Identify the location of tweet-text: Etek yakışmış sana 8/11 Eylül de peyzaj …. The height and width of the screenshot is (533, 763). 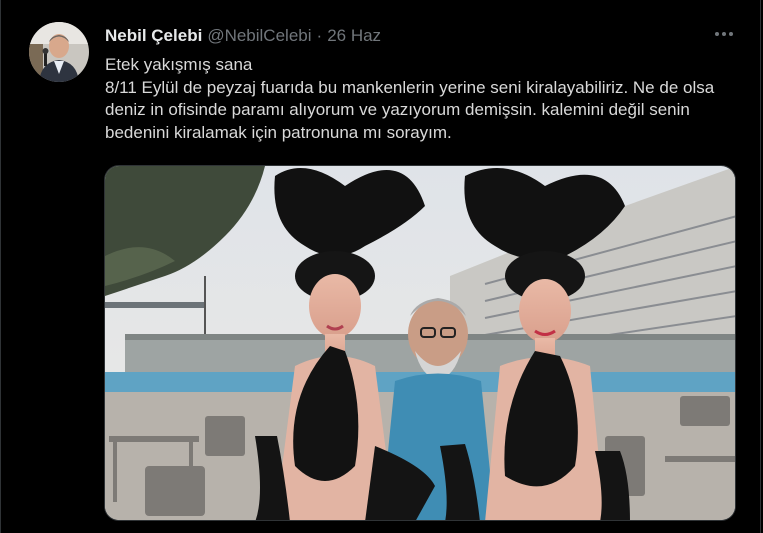
(425, 99).